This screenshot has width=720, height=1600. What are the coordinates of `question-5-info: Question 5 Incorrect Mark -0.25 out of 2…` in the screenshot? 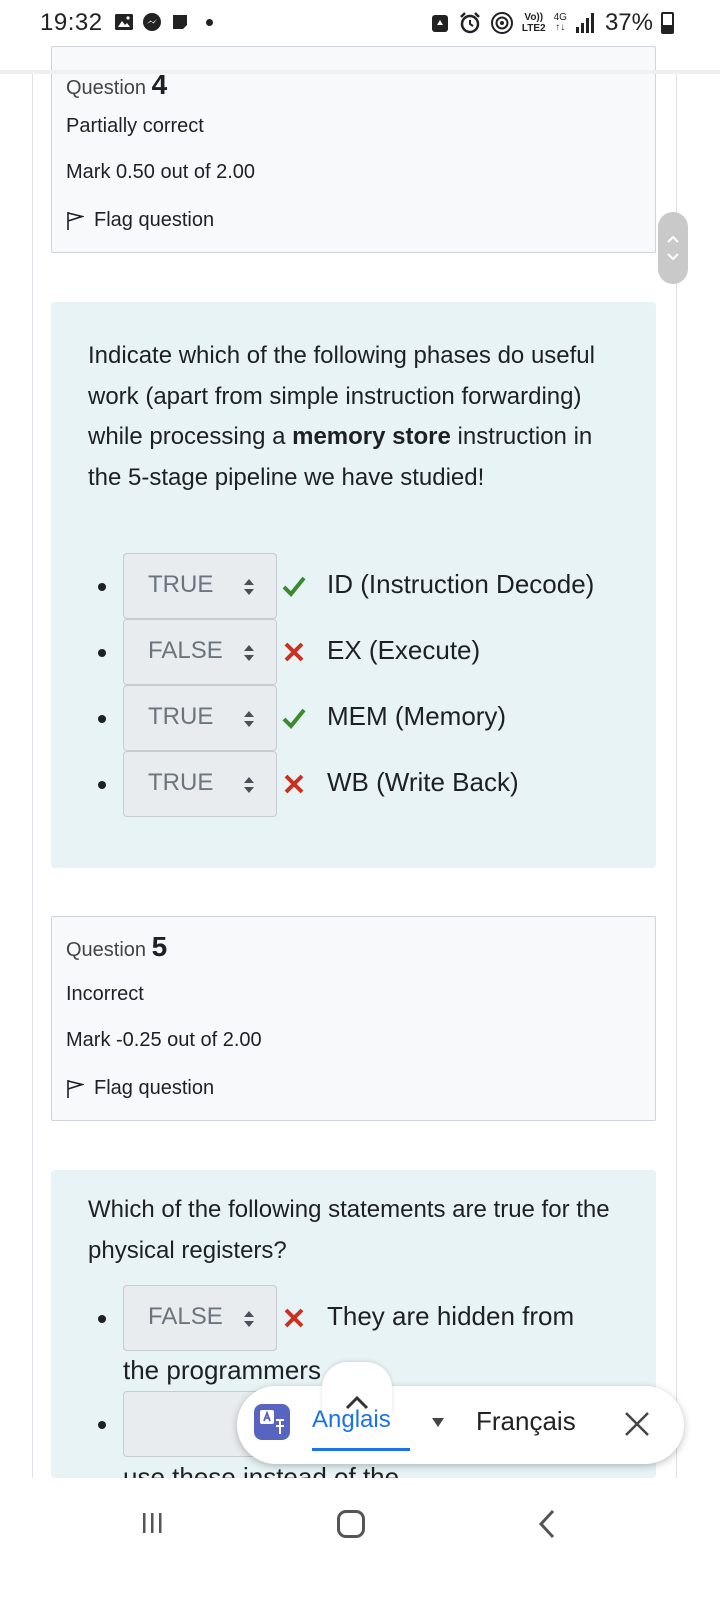 It's located at (353, 1018).